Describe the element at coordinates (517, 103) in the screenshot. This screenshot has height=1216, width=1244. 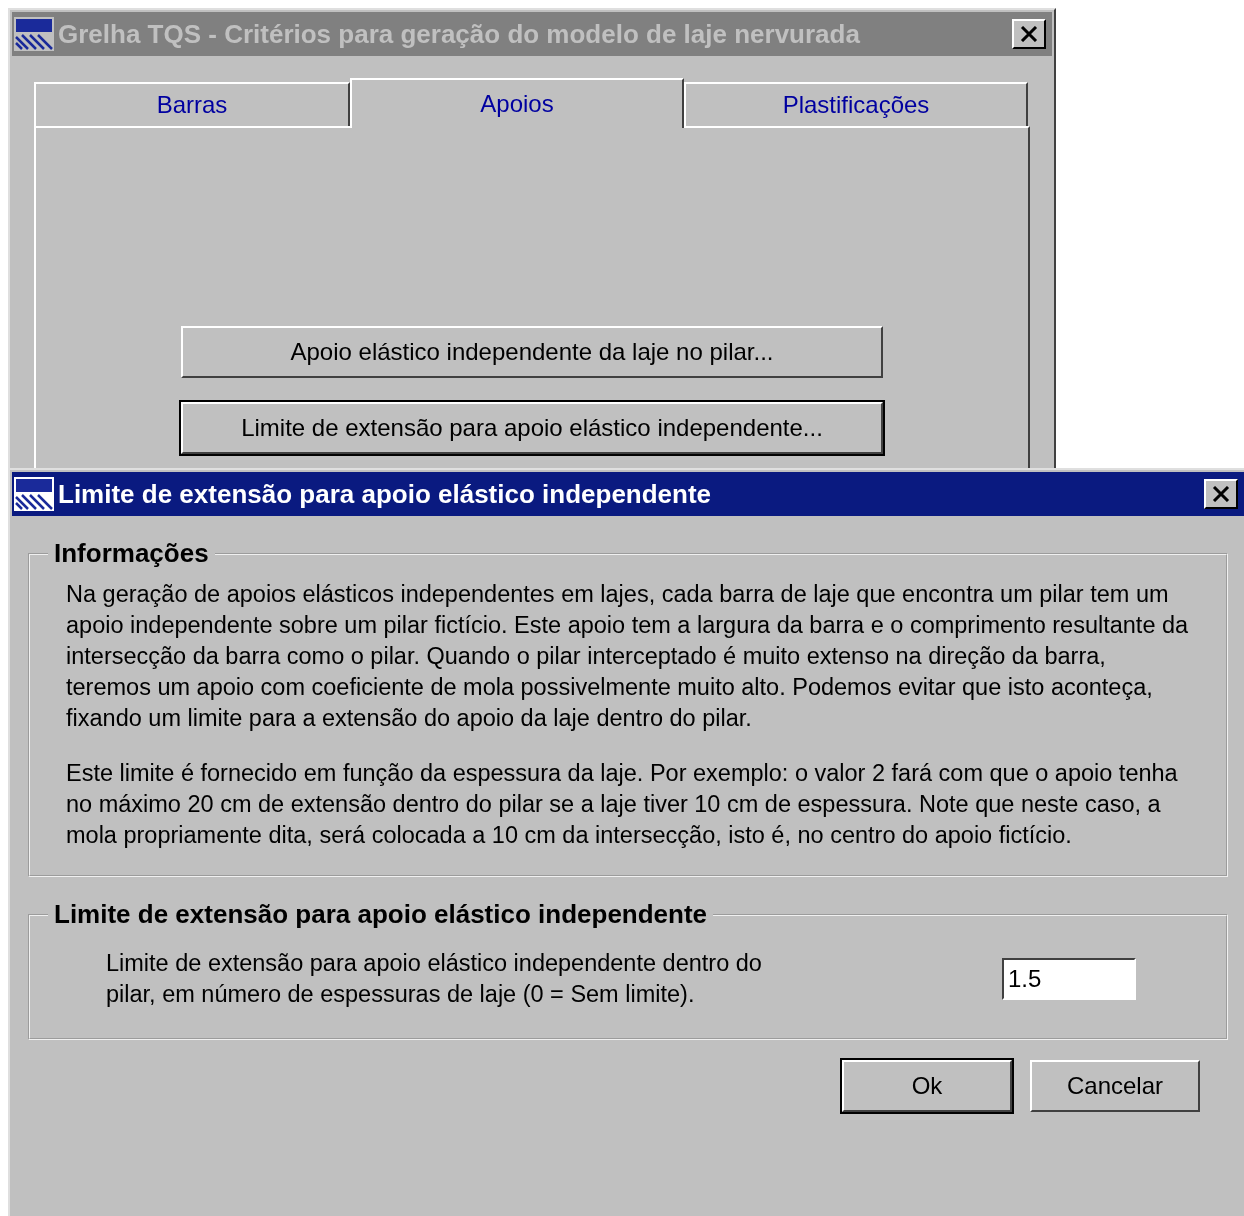
I see `tab: Apoios` at that location.